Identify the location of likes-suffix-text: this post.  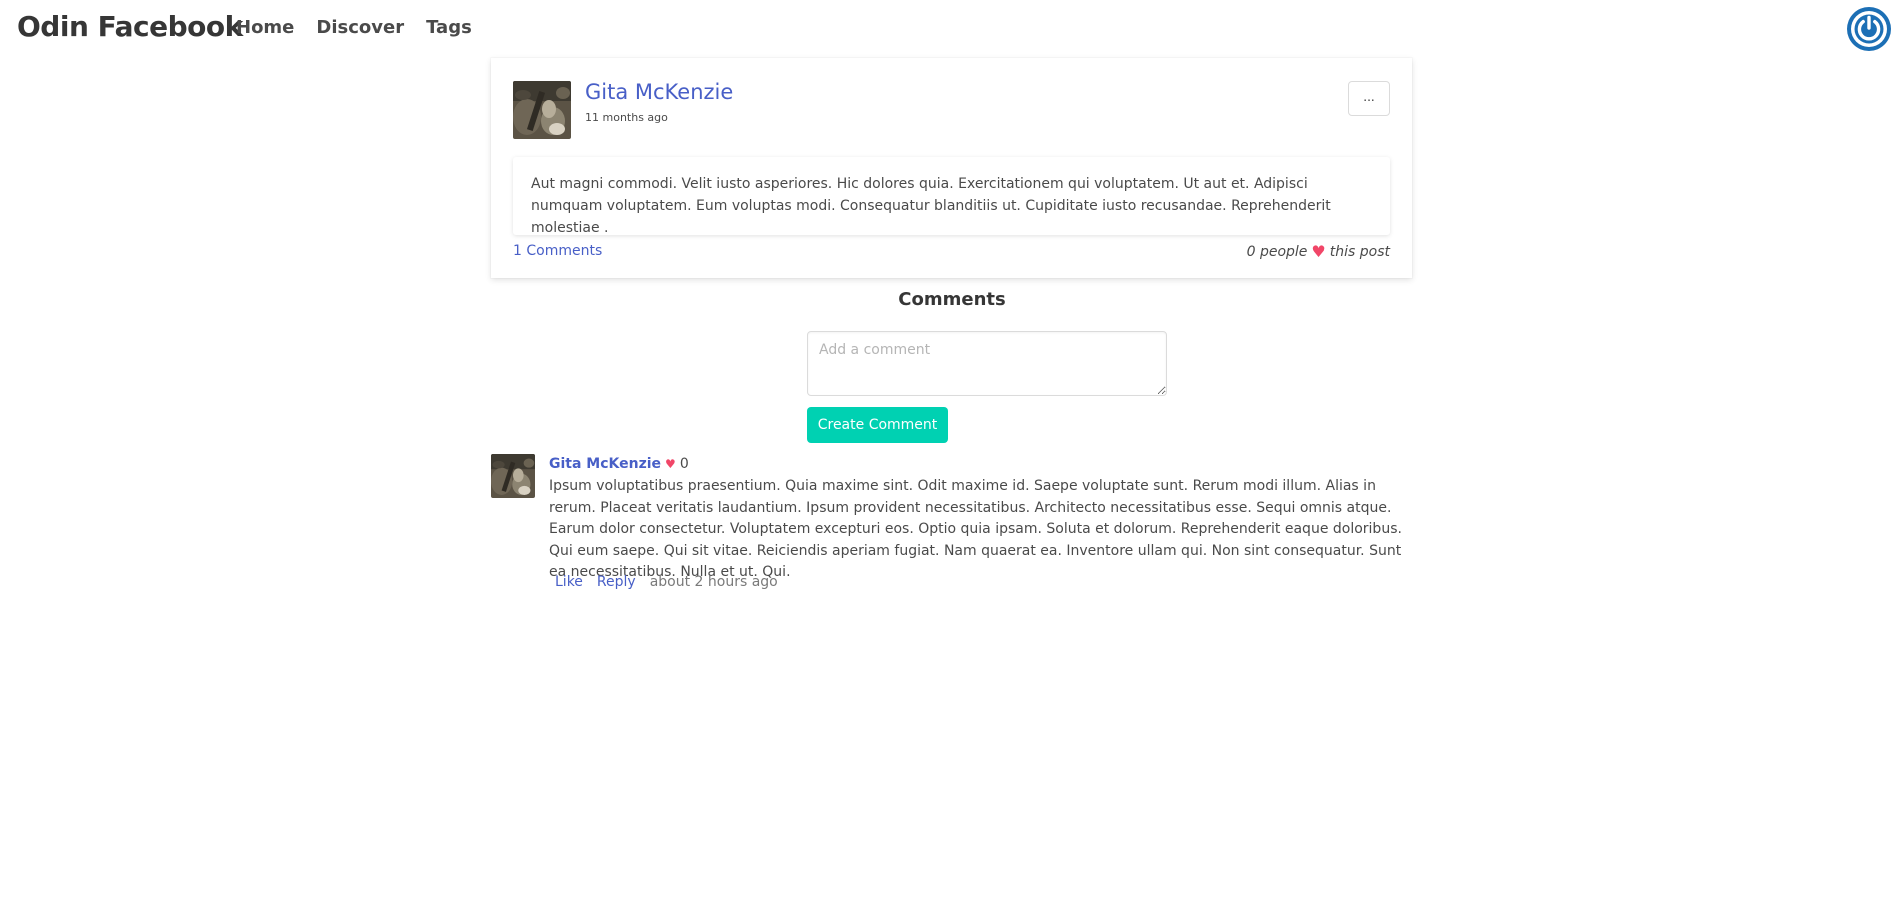
(1359, 252).